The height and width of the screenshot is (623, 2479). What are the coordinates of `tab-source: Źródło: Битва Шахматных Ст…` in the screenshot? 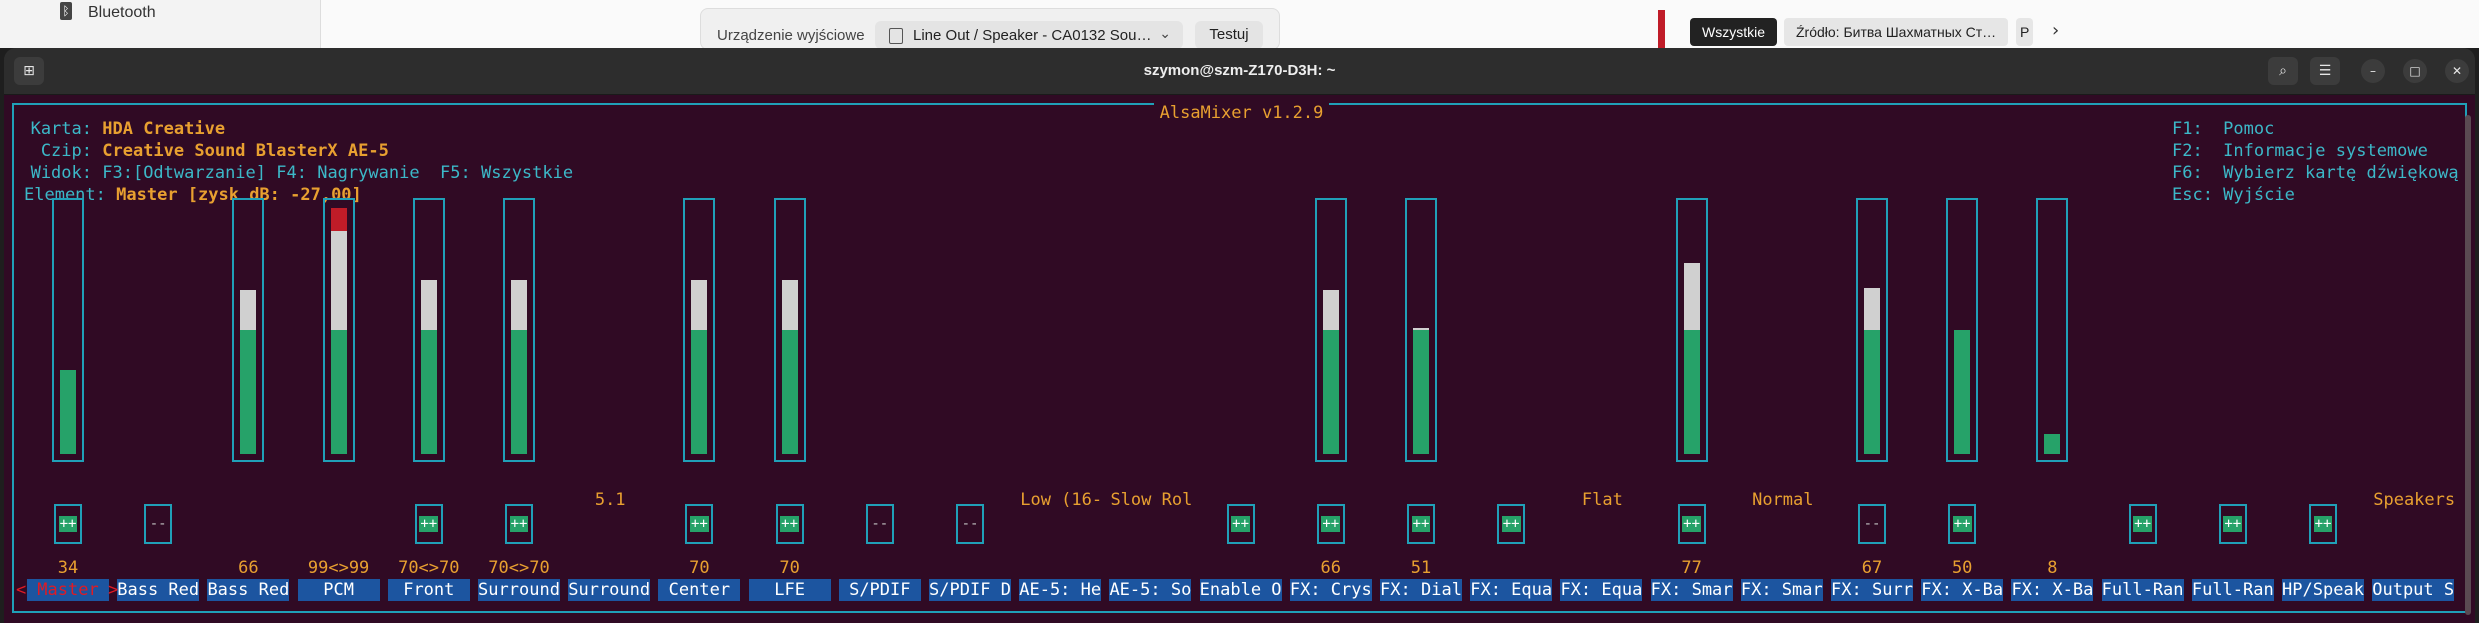 It's located at (1896, 32).